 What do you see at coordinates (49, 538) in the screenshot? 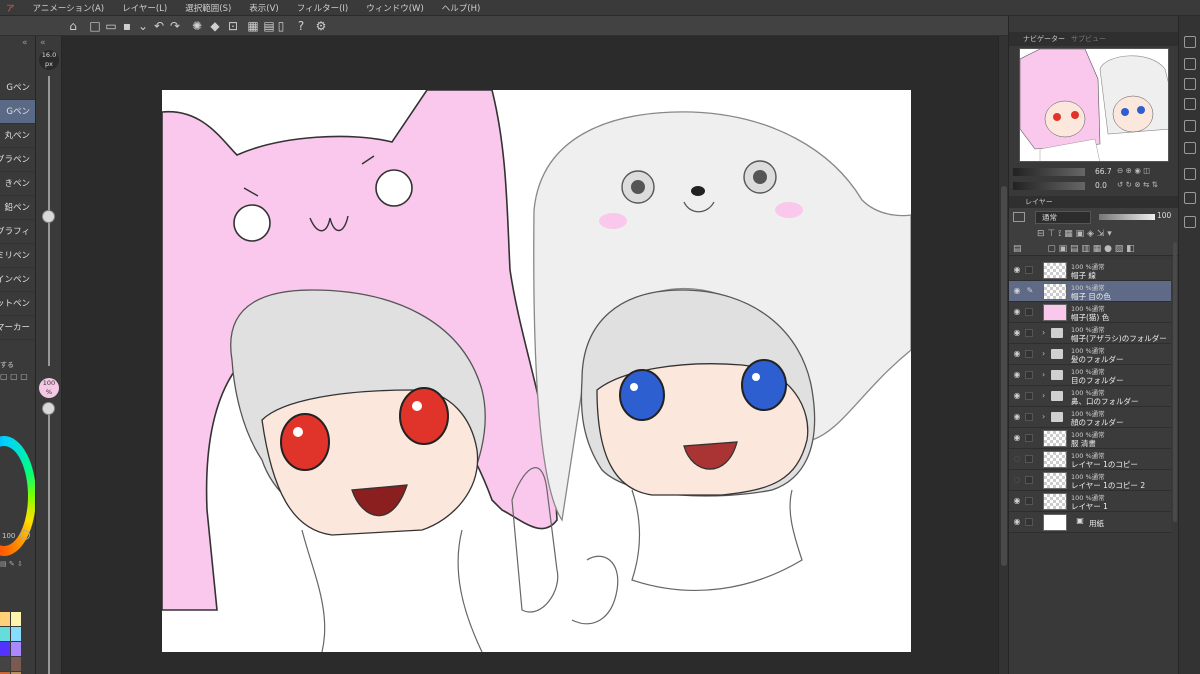
I see `opacity-track` at bounding box center [49, 538].